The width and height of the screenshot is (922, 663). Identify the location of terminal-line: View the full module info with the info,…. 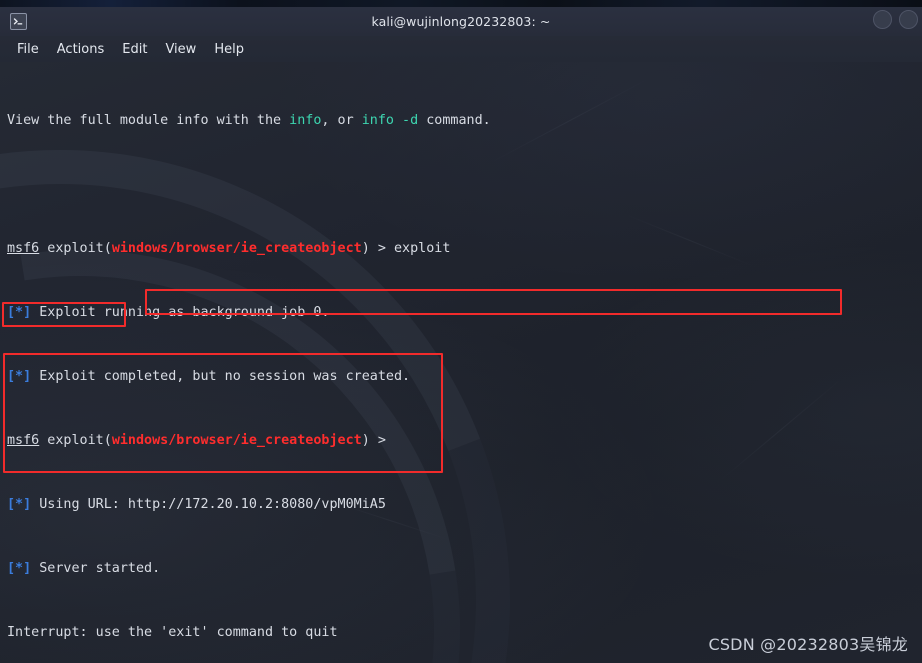
(464, 121).